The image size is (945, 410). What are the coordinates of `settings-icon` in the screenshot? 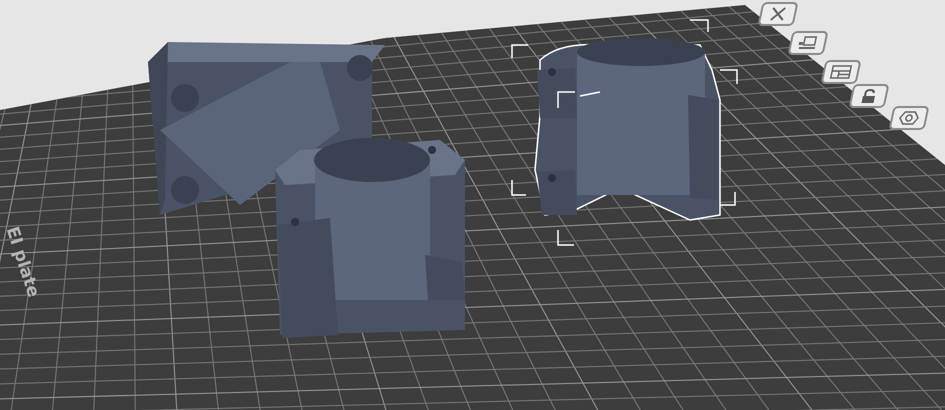 It's located at (909, 118).